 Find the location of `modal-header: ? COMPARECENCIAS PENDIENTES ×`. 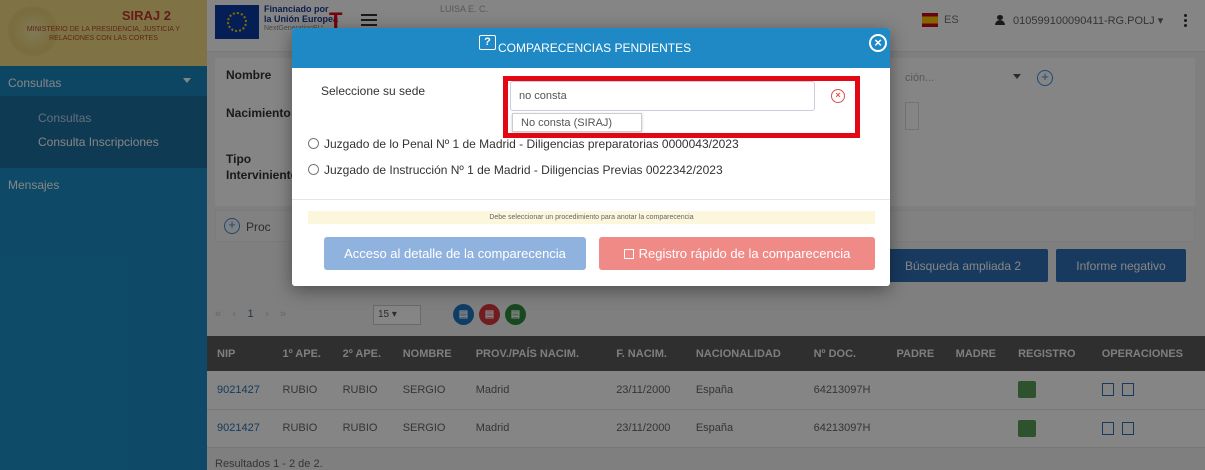

modal-header: ? COMPARECENCIAS PENDIENTES × is located at coordinates (591, 48).